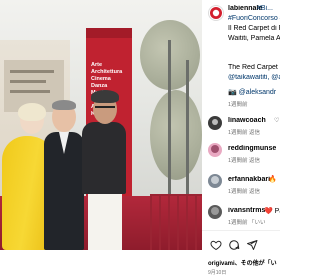 This screenshot has width=320, height=280. Describe the element at coordinates (101, 265) in the screenshot. I see `page-background` at that location.